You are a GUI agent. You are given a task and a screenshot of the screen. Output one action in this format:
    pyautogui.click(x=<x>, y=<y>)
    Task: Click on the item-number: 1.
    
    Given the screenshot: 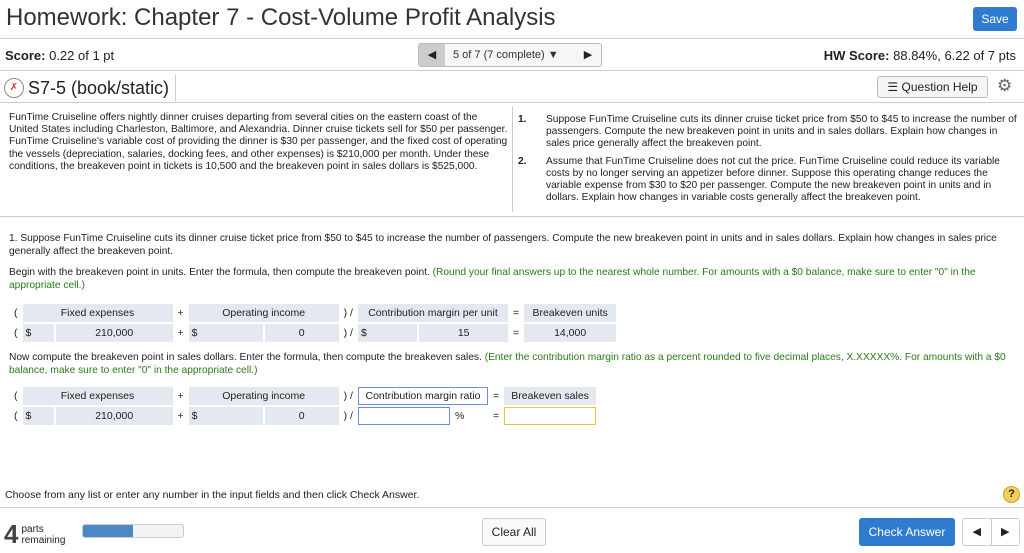 What is the action you would take?
    pyautogui.click(x=522, y=119)
    